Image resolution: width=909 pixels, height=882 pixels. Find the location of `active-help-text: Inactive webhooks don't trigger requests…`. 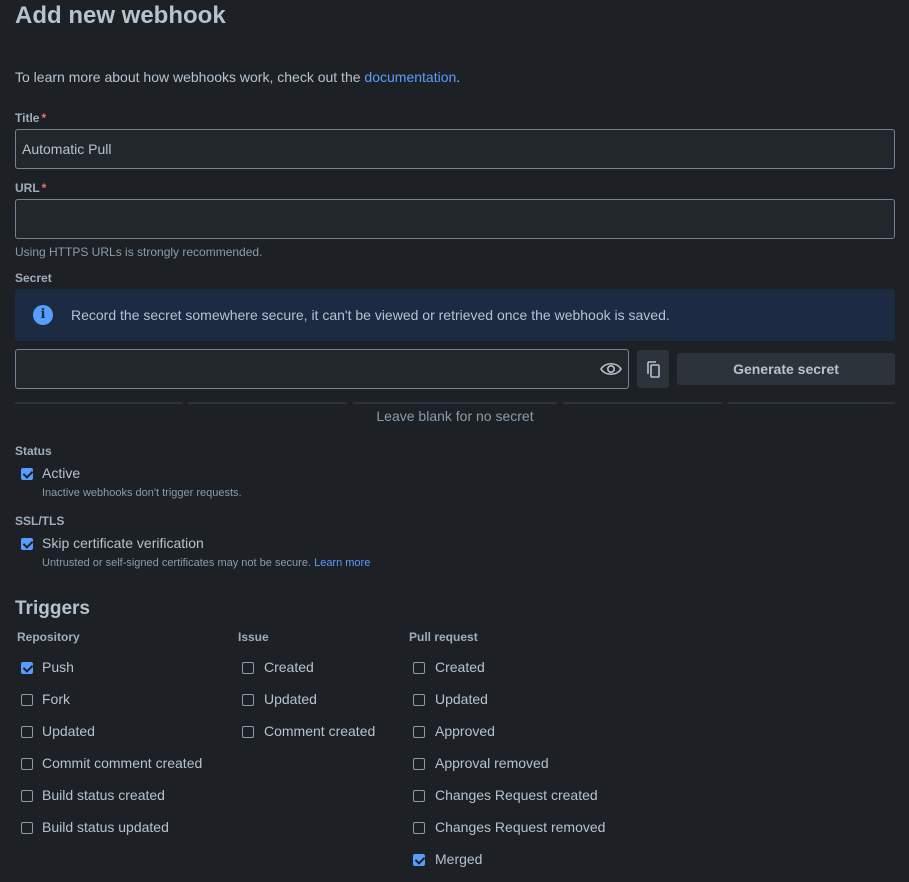

active-help-text: Inactive webhooks don't trigger requests… is located at coordinates (142, 493).